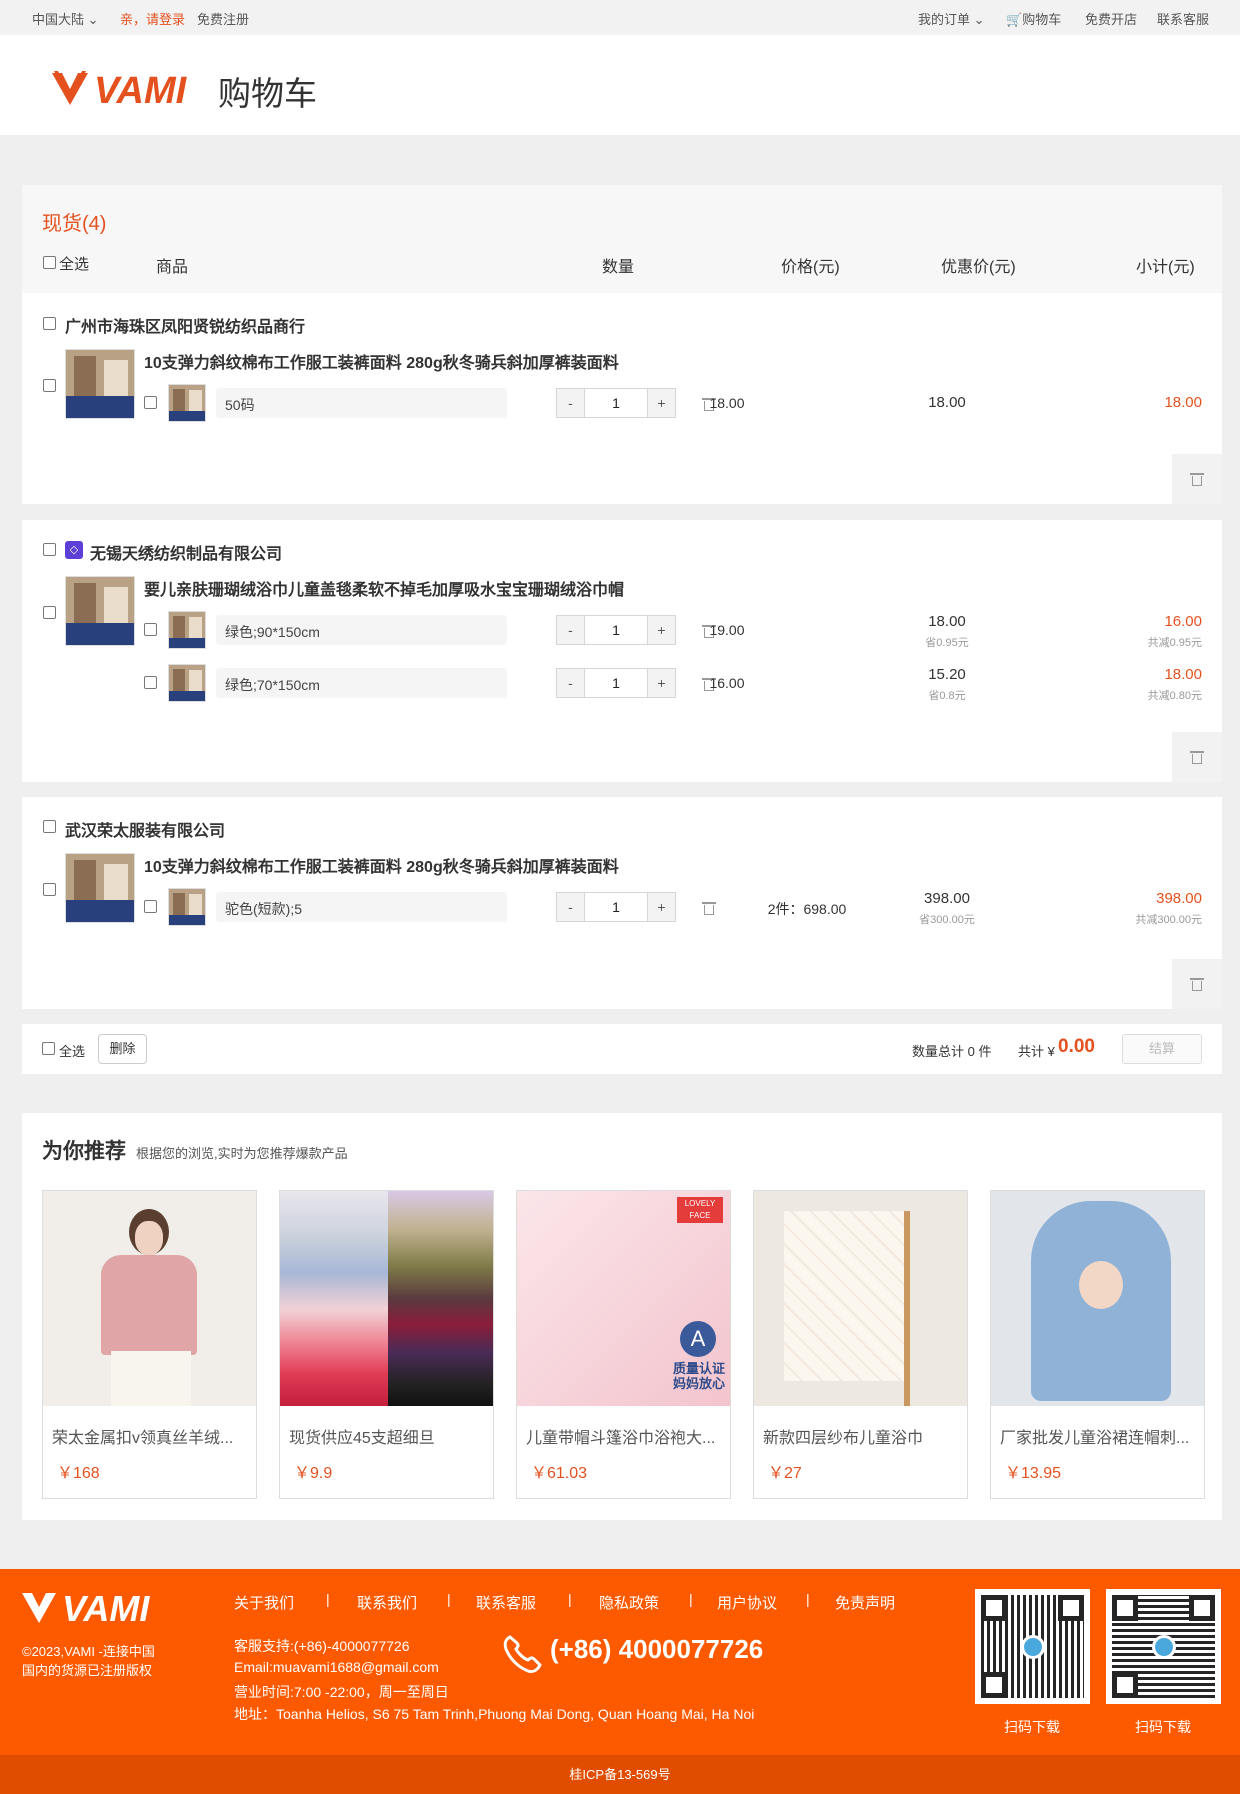  Describe the element at coordinates (361, 683) in the screenshot. I see `sku-spec: 绿色;70*150cm` at that location.